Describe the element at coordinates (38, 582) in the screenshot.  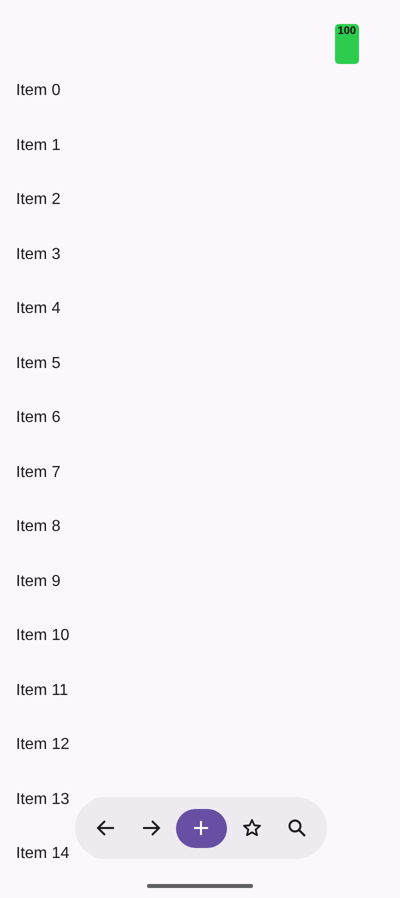
I see `list-item: Item 9` at that location.